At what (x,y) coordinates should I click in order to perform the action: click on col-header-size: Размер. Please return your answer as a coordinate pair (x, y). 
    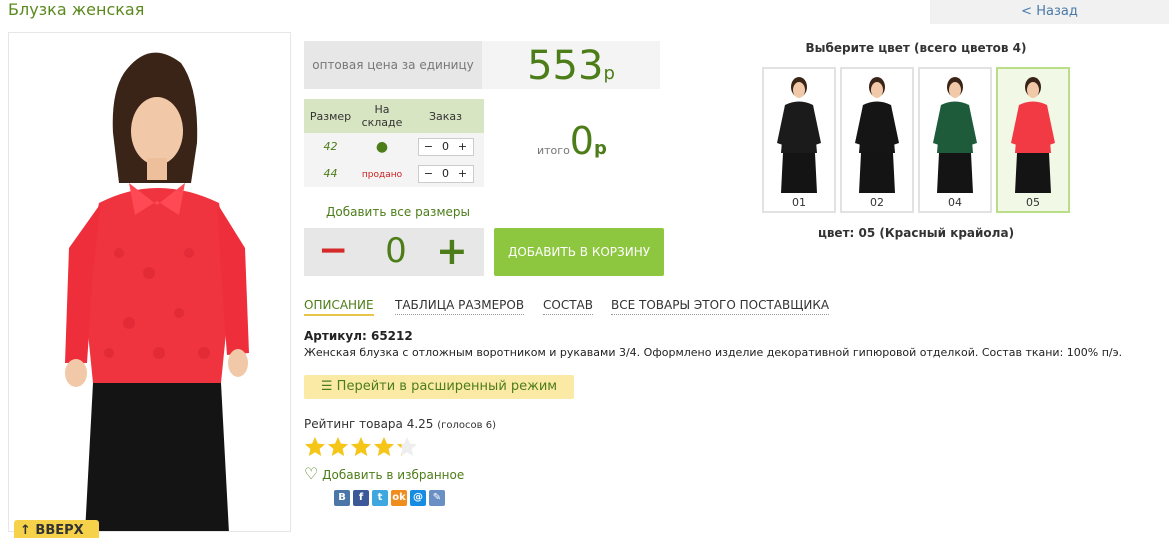
    Looking at the image, I should click on (330, 116).